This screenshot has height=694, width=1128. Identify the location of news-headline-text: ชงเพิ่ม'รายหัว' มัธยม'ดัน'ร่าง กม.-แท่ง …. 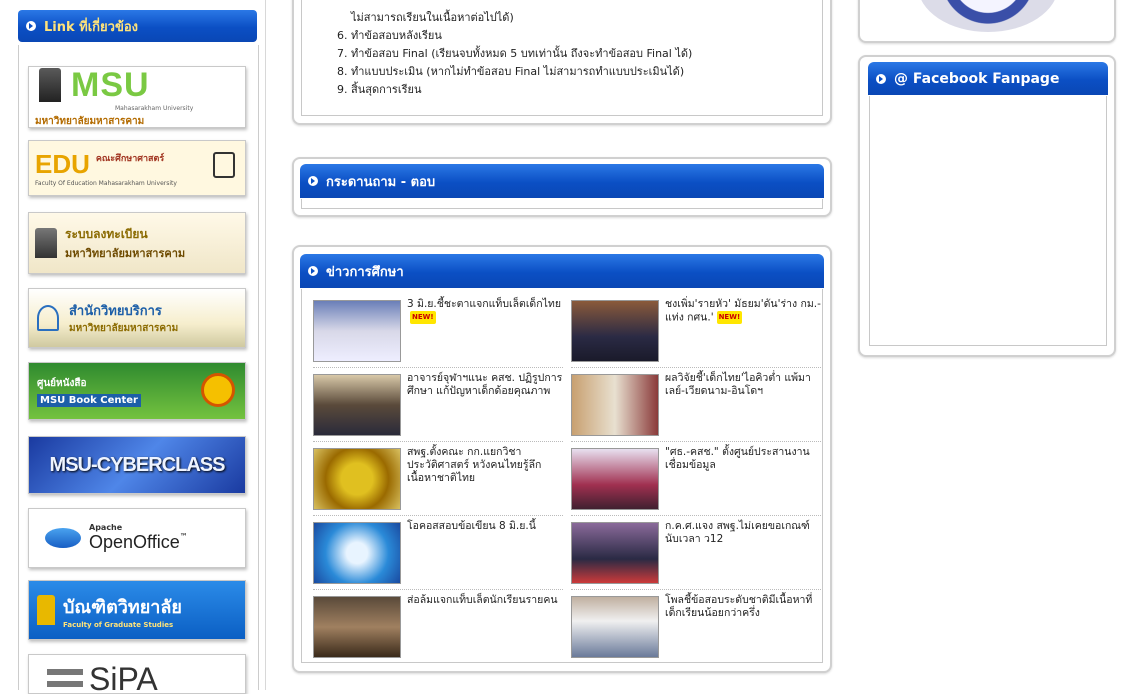
(743, 311).